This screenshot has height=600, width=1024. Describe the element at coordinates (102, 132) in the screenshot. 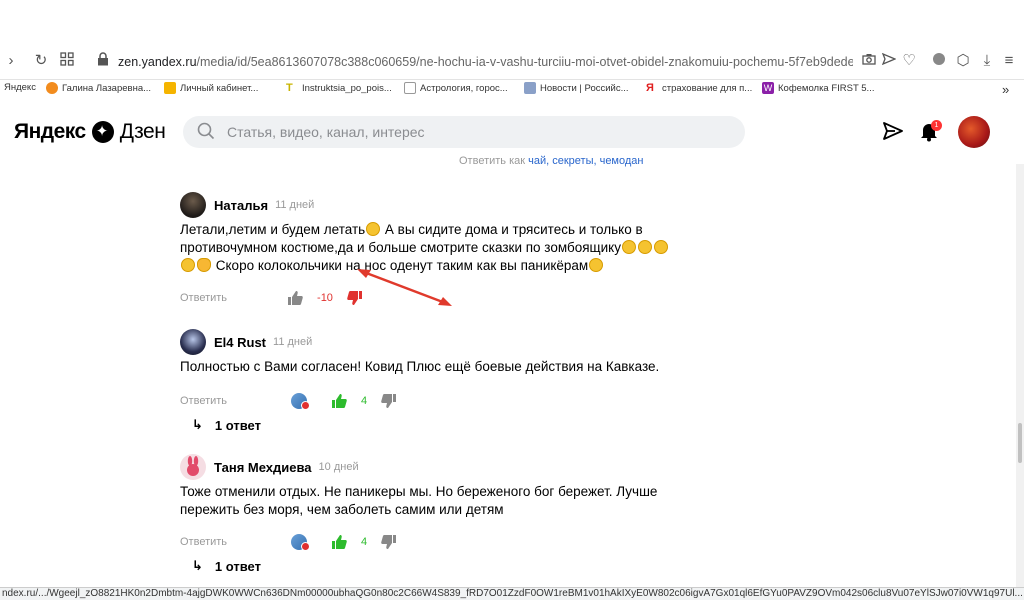

I see `zen-star-icon` at that location.